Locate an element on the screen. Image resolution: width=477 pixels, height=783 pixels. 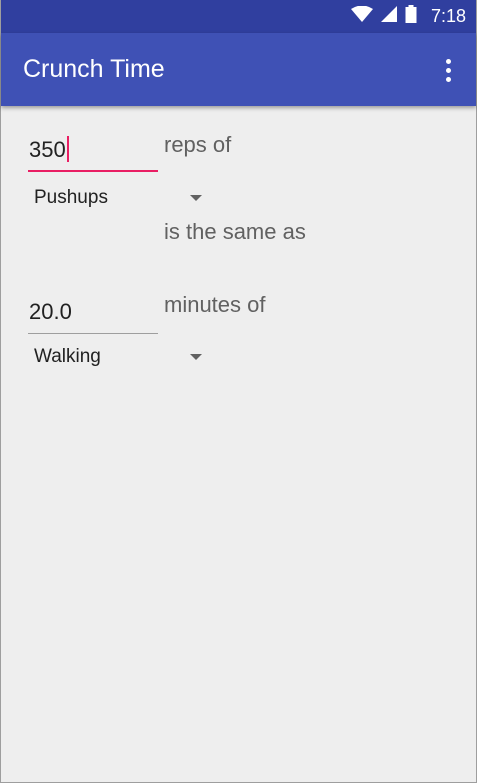
status-time: 7:18 is located at coordinates (448, 16).